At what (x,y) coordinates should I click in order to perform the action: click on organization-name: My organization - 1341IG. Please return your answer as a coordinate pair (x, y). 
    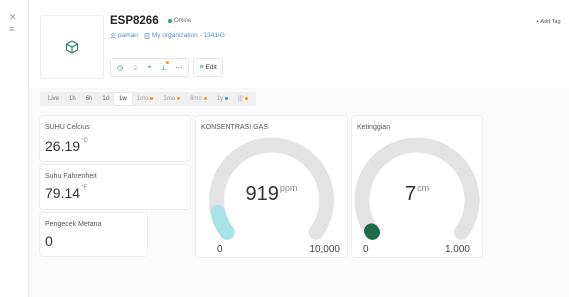
    Looking at the image, I should click on (188, 35).